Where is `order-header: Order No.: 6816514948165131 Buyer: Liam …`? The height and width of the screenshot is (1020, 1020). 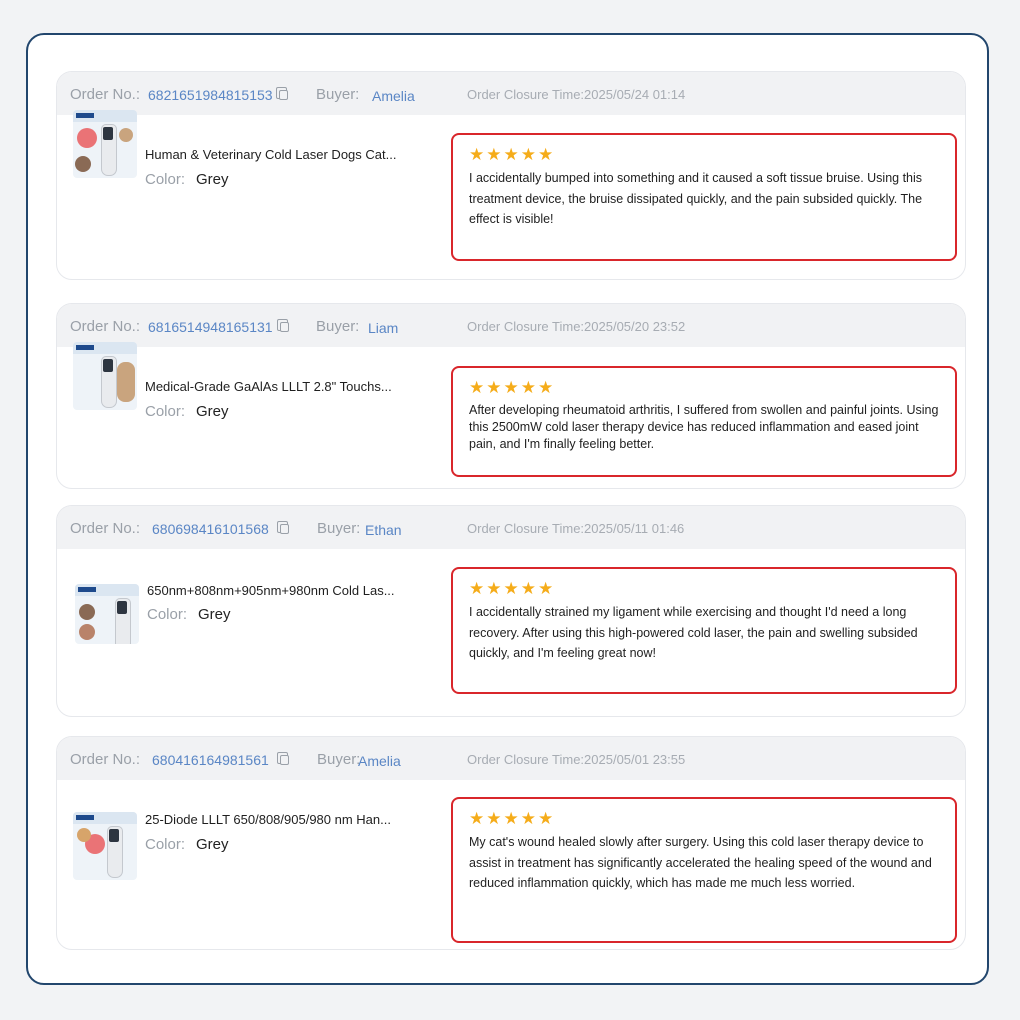
order-header: Order No.: 6816514948165131 Buyer: Liam … is located at coordinates (511, 325).